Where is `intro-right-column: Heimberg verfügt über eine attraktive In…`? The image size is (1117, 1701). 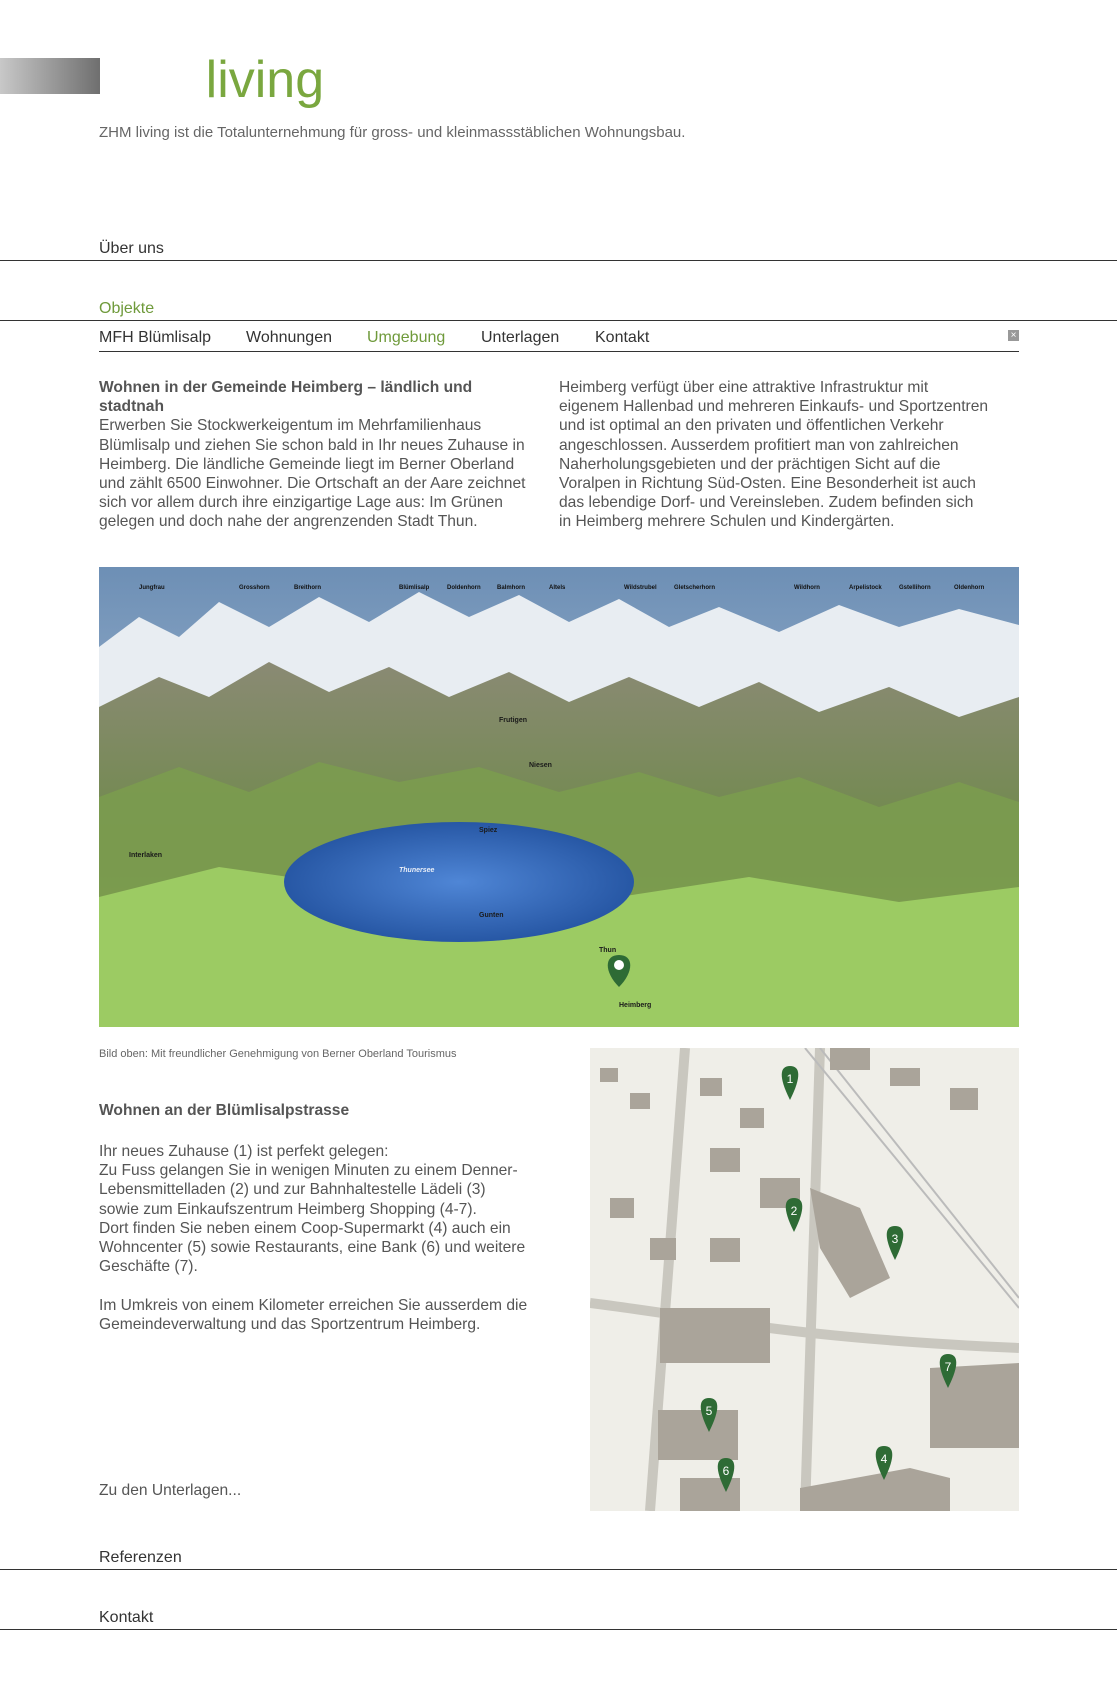 intro-right-column: Heimberg verfügt über eine attraktive In… is located at coordinates (774, 455).